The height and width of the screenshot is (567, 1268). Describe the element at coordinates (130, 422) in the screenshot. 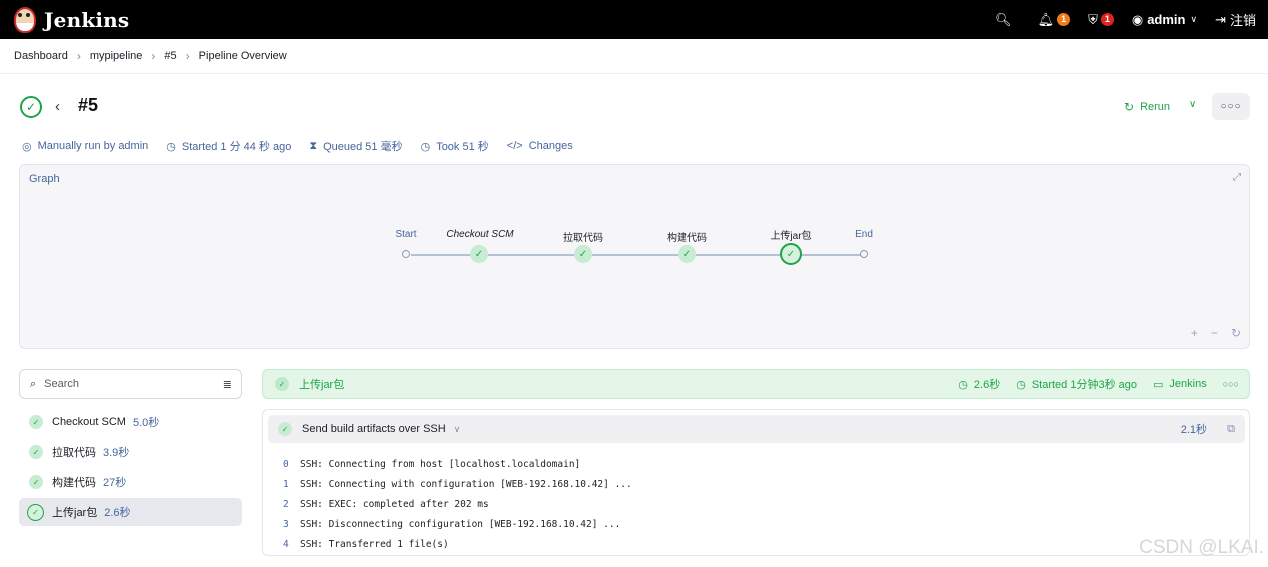

I see `stage-list-item: ✓ Checkout SCM 5.0秒` at that location.